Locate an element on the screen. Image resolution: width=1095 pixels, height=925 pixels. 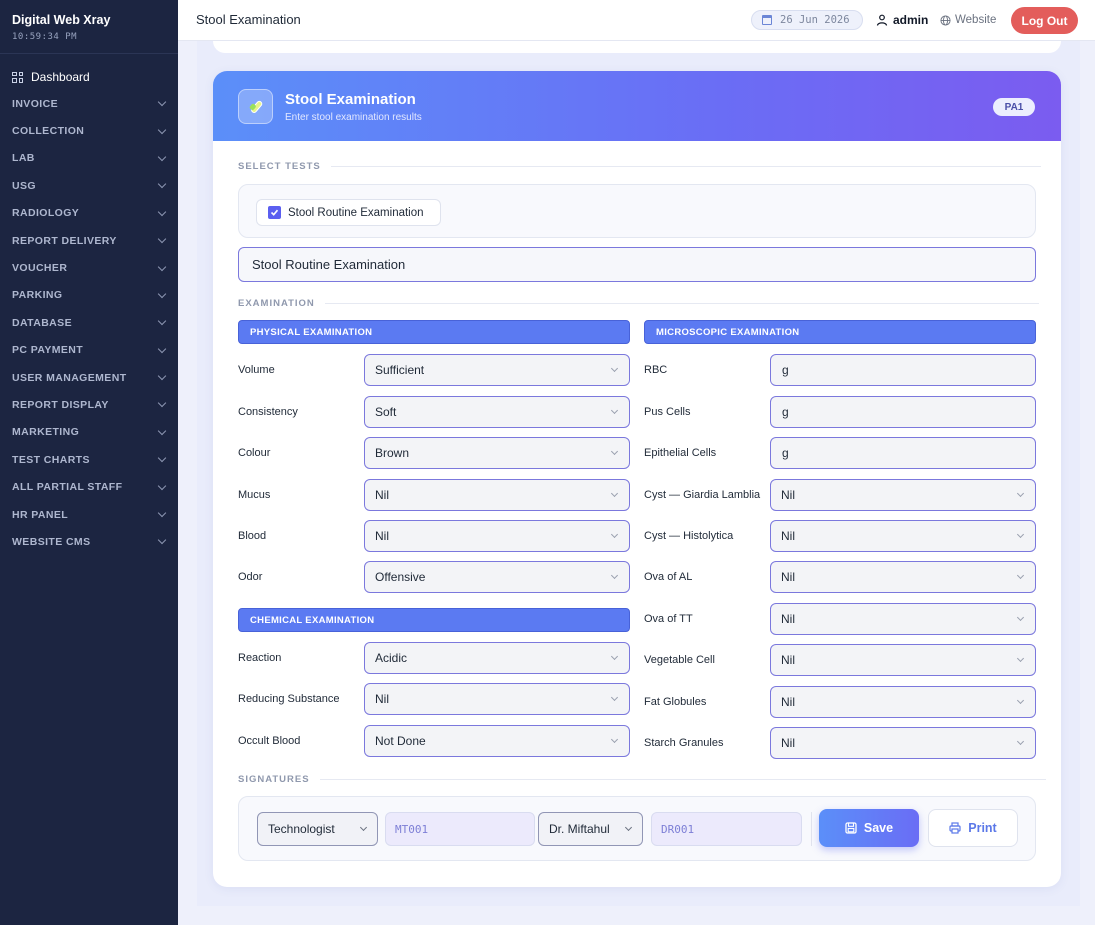
mucus-select: Nil is located at coordinates (497, 495).